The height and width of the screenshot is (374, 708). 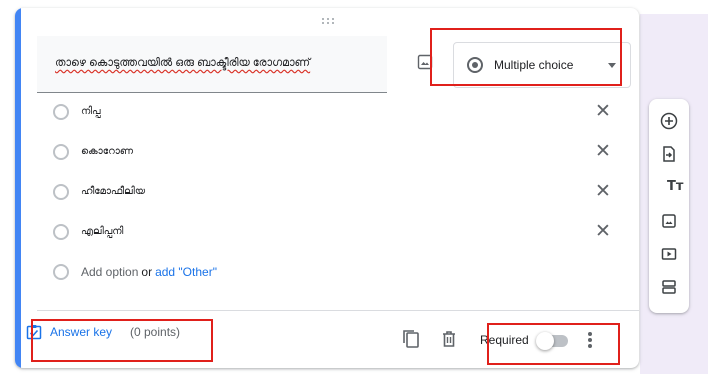 What do you see at coordinates (545, 341) in the screenshot?
I see `toggle-thumb` at bounding box center [545, 341].